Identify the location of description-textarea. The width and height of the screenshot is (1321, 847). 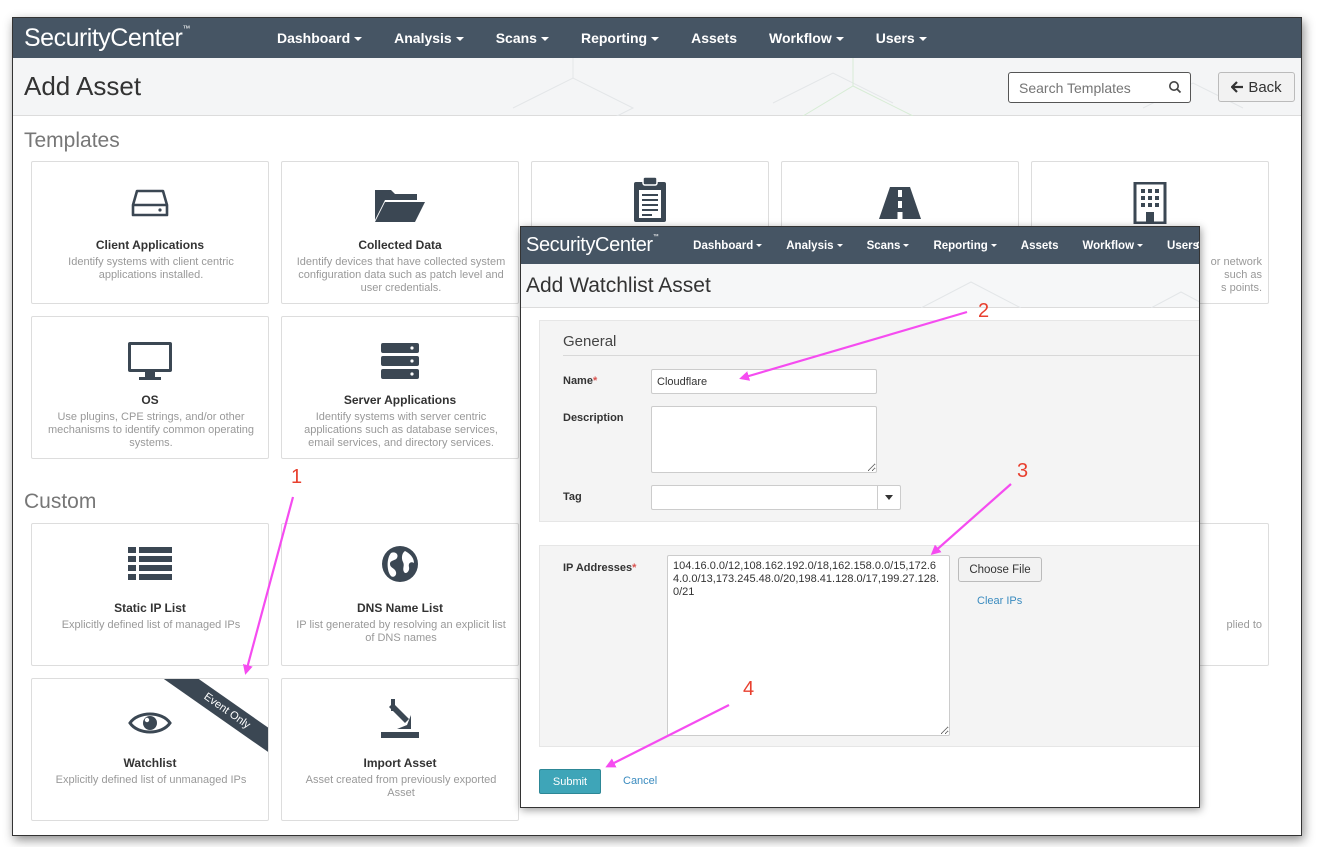
(764, 439).